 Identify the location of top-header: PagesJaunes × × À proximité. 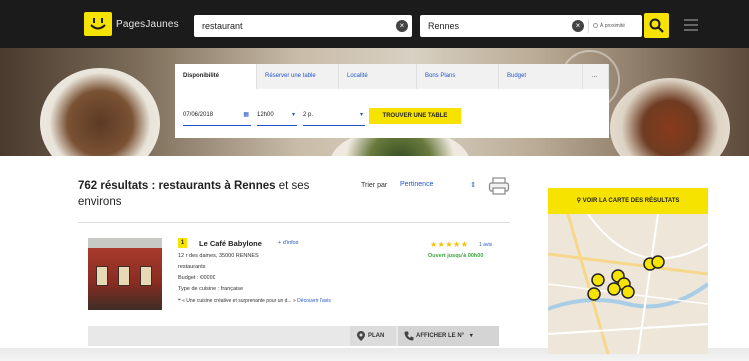
(374, 24).